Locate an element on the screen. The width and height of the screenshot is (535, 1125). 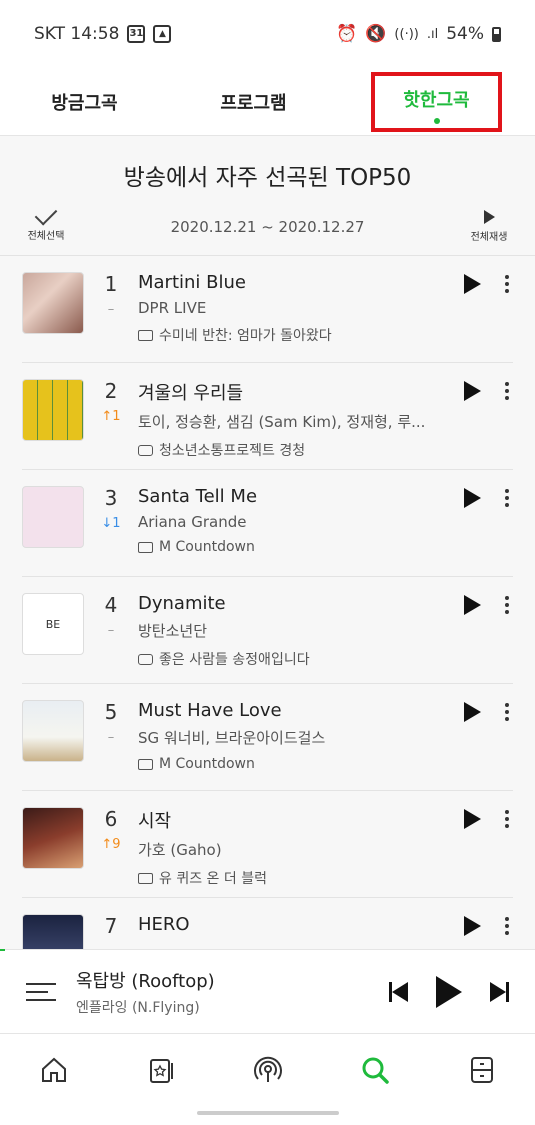
program-info: 청소년소통프로젝트 경청 is located at coordinates (301, 450).